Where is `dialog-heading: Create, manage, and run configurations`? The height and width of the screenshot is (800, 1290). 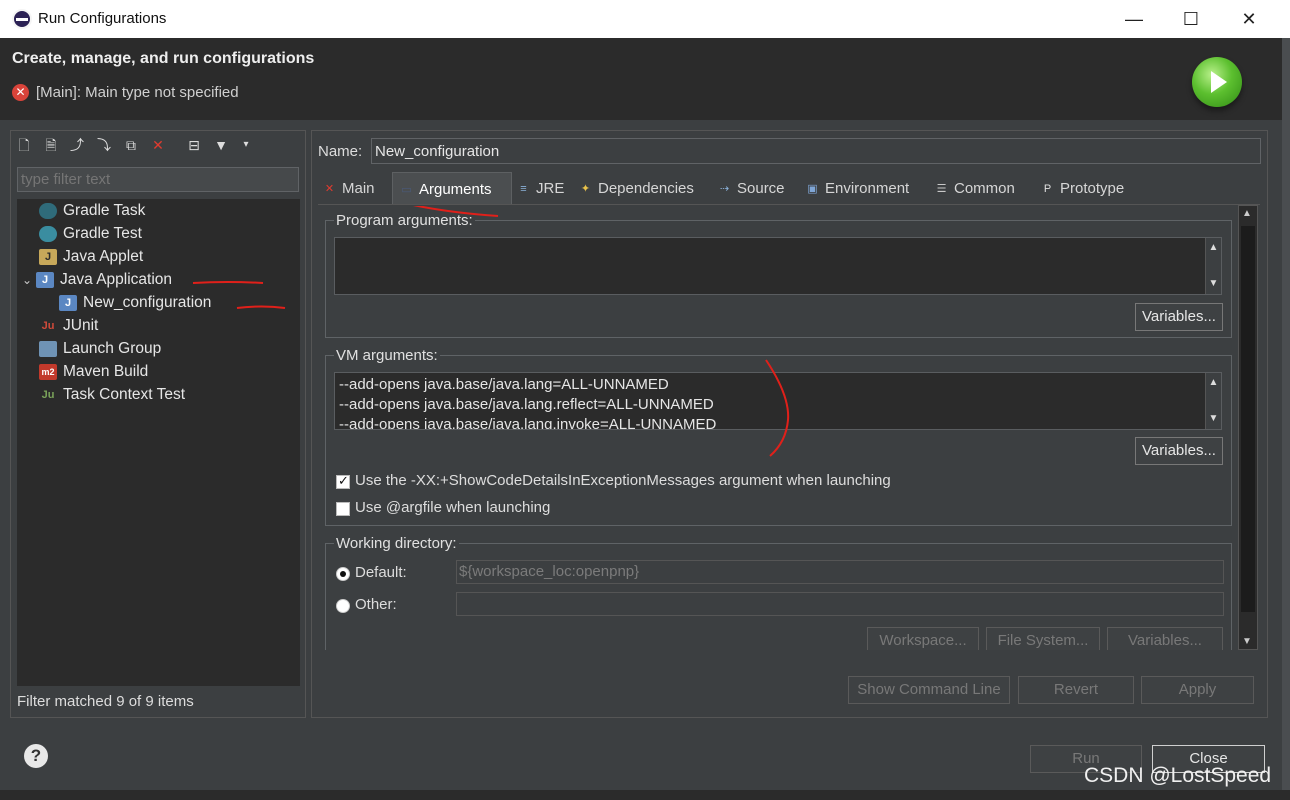 dialog-heading: Create, manage, and run configurations is located at coordinates (163, 58).